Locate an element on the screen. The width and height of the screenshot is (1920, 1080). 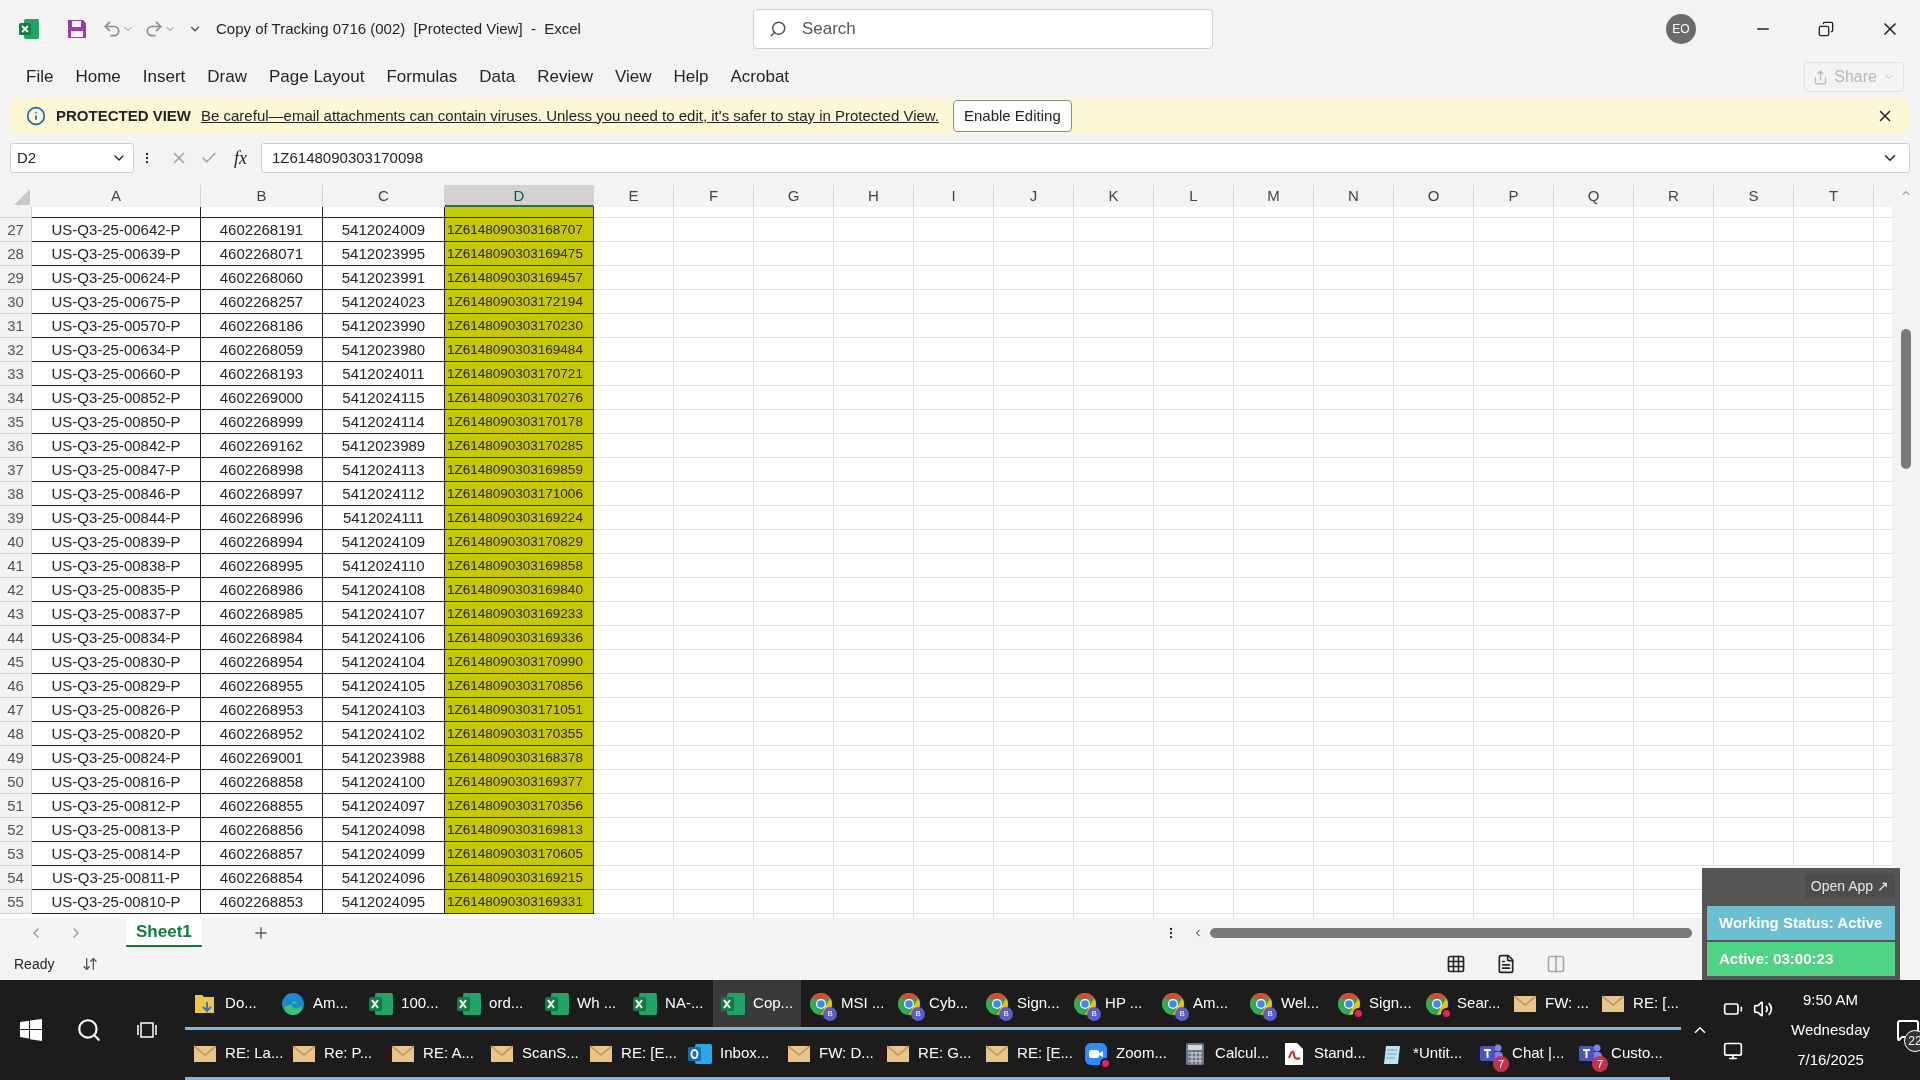
undo-icon is located at coordinates (112, 29).